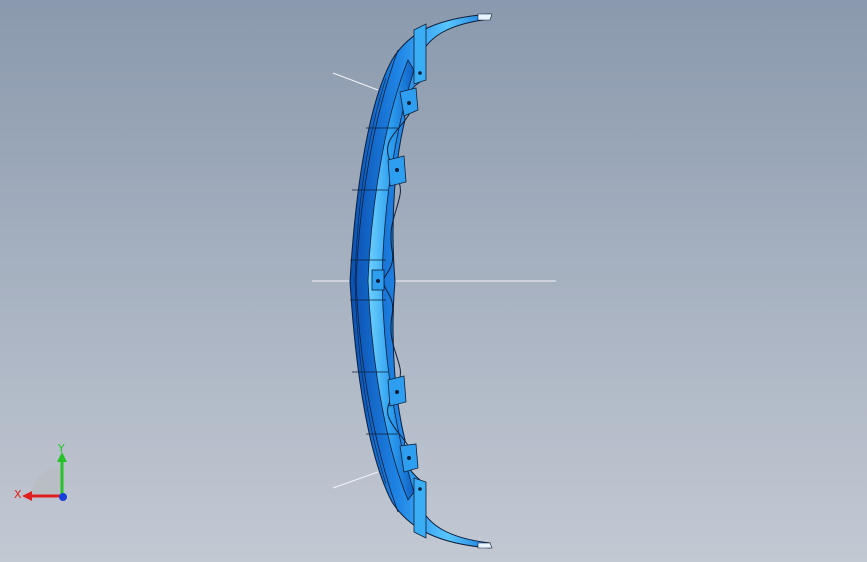  I want to click on end-bracket-top, so click(420, 54).